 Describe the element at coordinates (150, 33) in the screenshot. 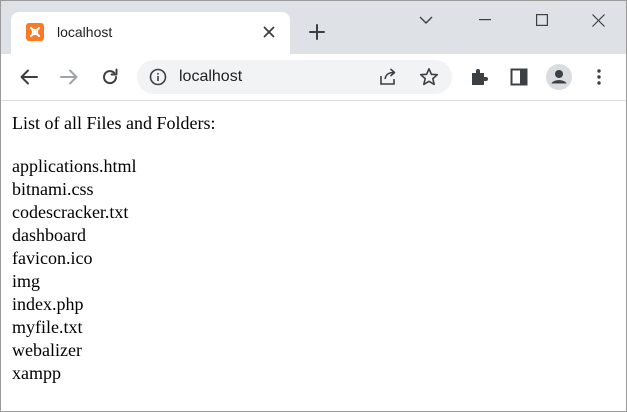

I see `tab-localhost: localhost` at that location.